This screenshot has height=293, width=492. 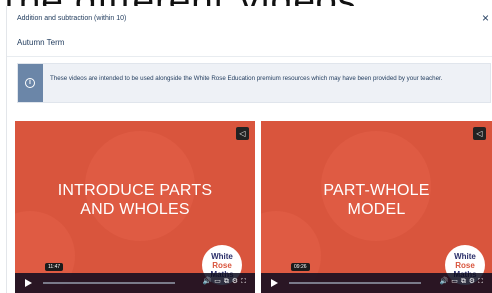 I want to click on video-controls: 09:26 🔊▭⧉⚙⛶, so click(x=376, y=278).